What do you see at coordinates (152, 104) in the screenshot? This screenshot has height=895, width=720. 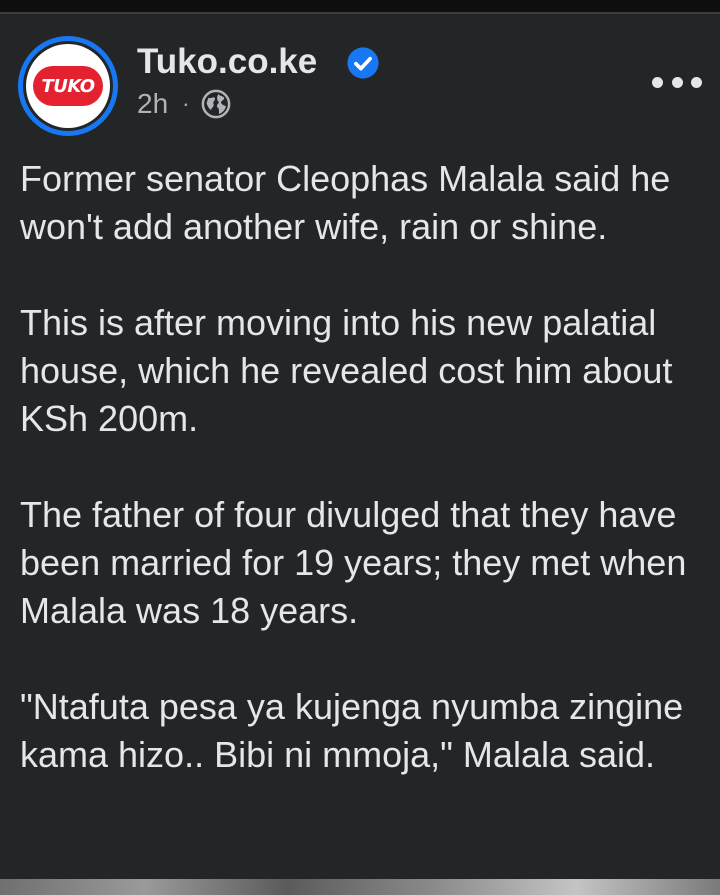 I see `post-timestamp: 2h` at bounding box center [152, 104].